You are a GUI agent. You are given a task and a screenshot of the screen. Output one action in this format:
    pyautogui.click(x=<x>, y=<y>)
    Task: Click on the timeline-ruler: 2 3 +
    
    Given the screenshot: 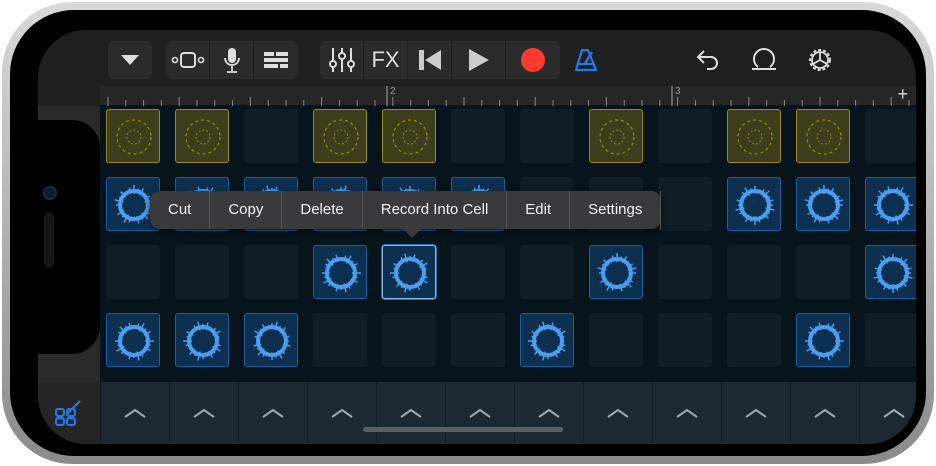 What is the action you would take?
    pyautogui.click(x=508, y=95)
    